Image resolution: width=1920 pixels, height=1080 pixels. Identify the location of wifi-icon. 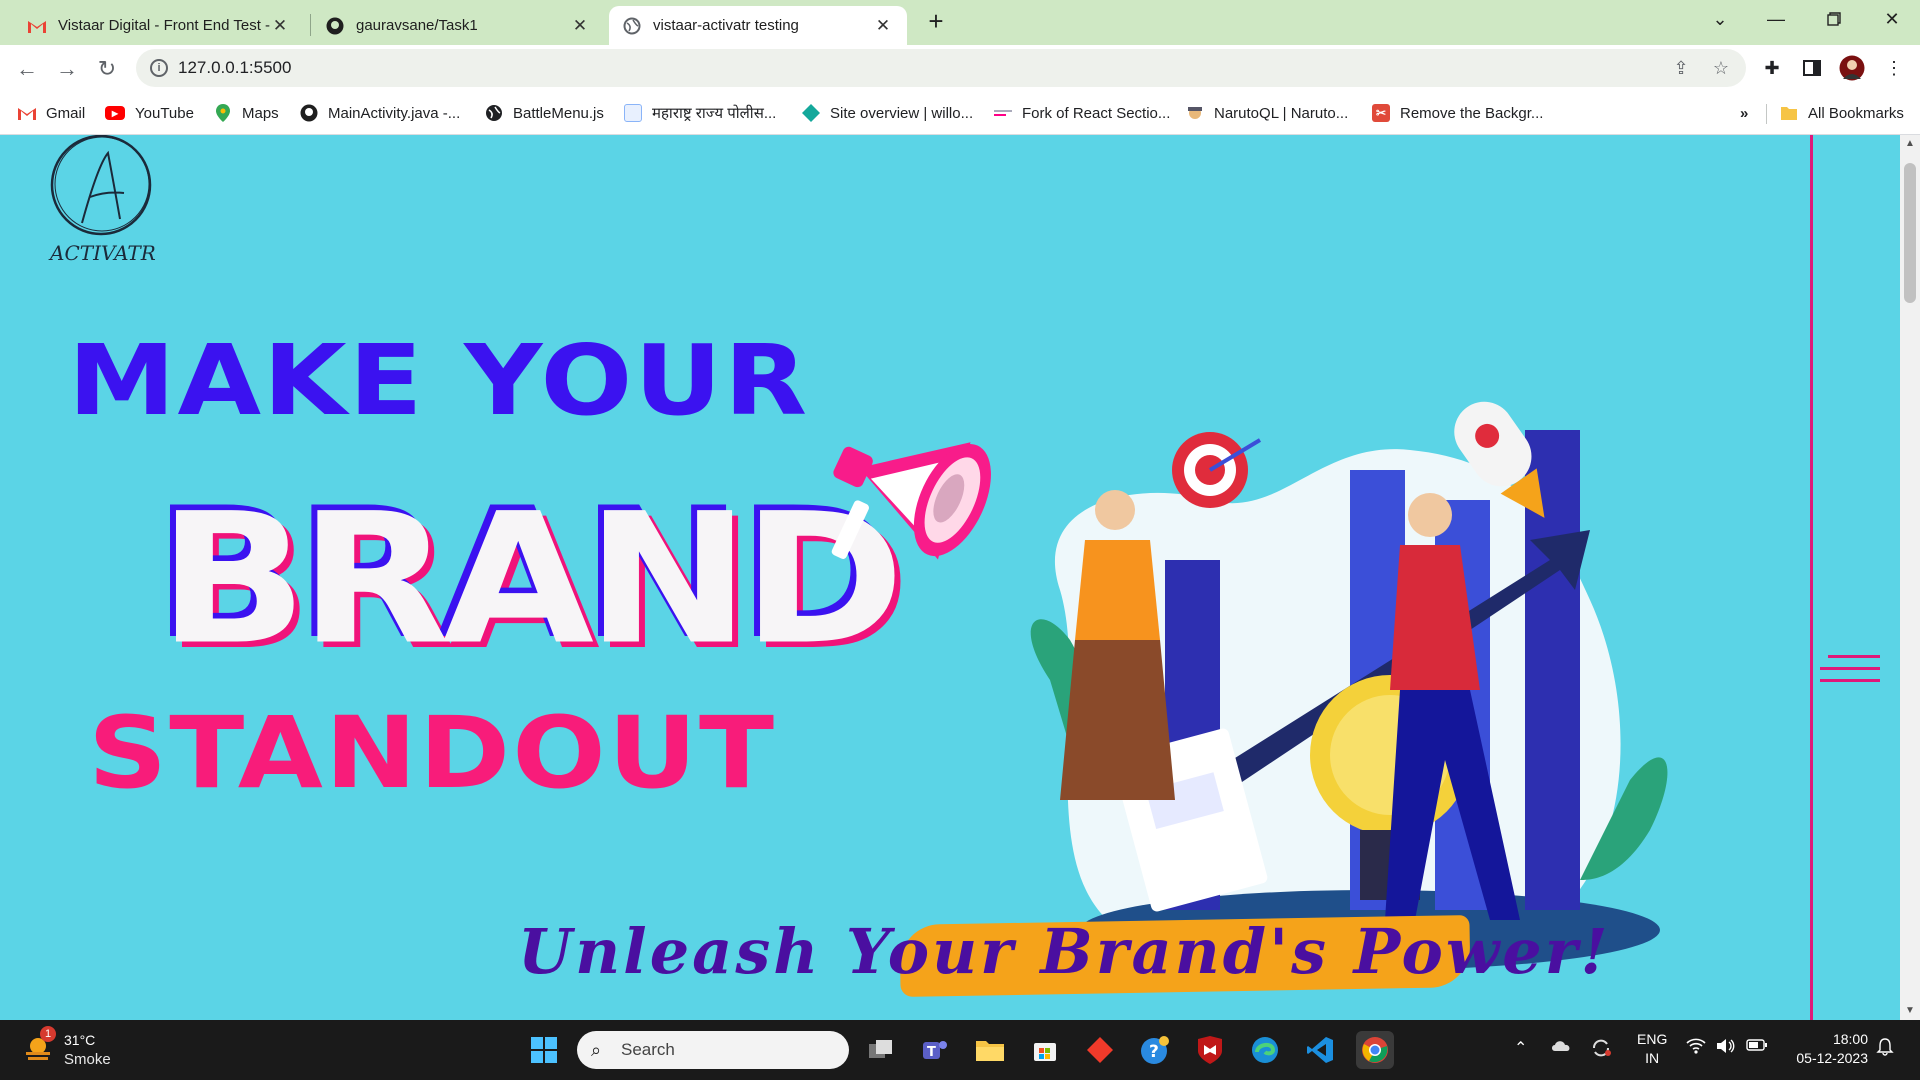
(1696, 1048).